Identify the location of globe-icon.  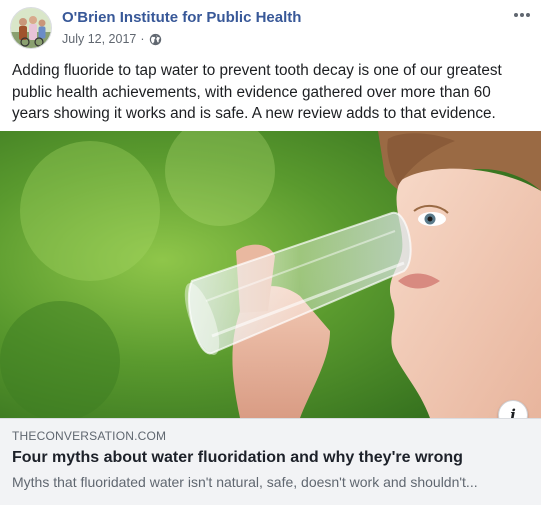
(155, 39).